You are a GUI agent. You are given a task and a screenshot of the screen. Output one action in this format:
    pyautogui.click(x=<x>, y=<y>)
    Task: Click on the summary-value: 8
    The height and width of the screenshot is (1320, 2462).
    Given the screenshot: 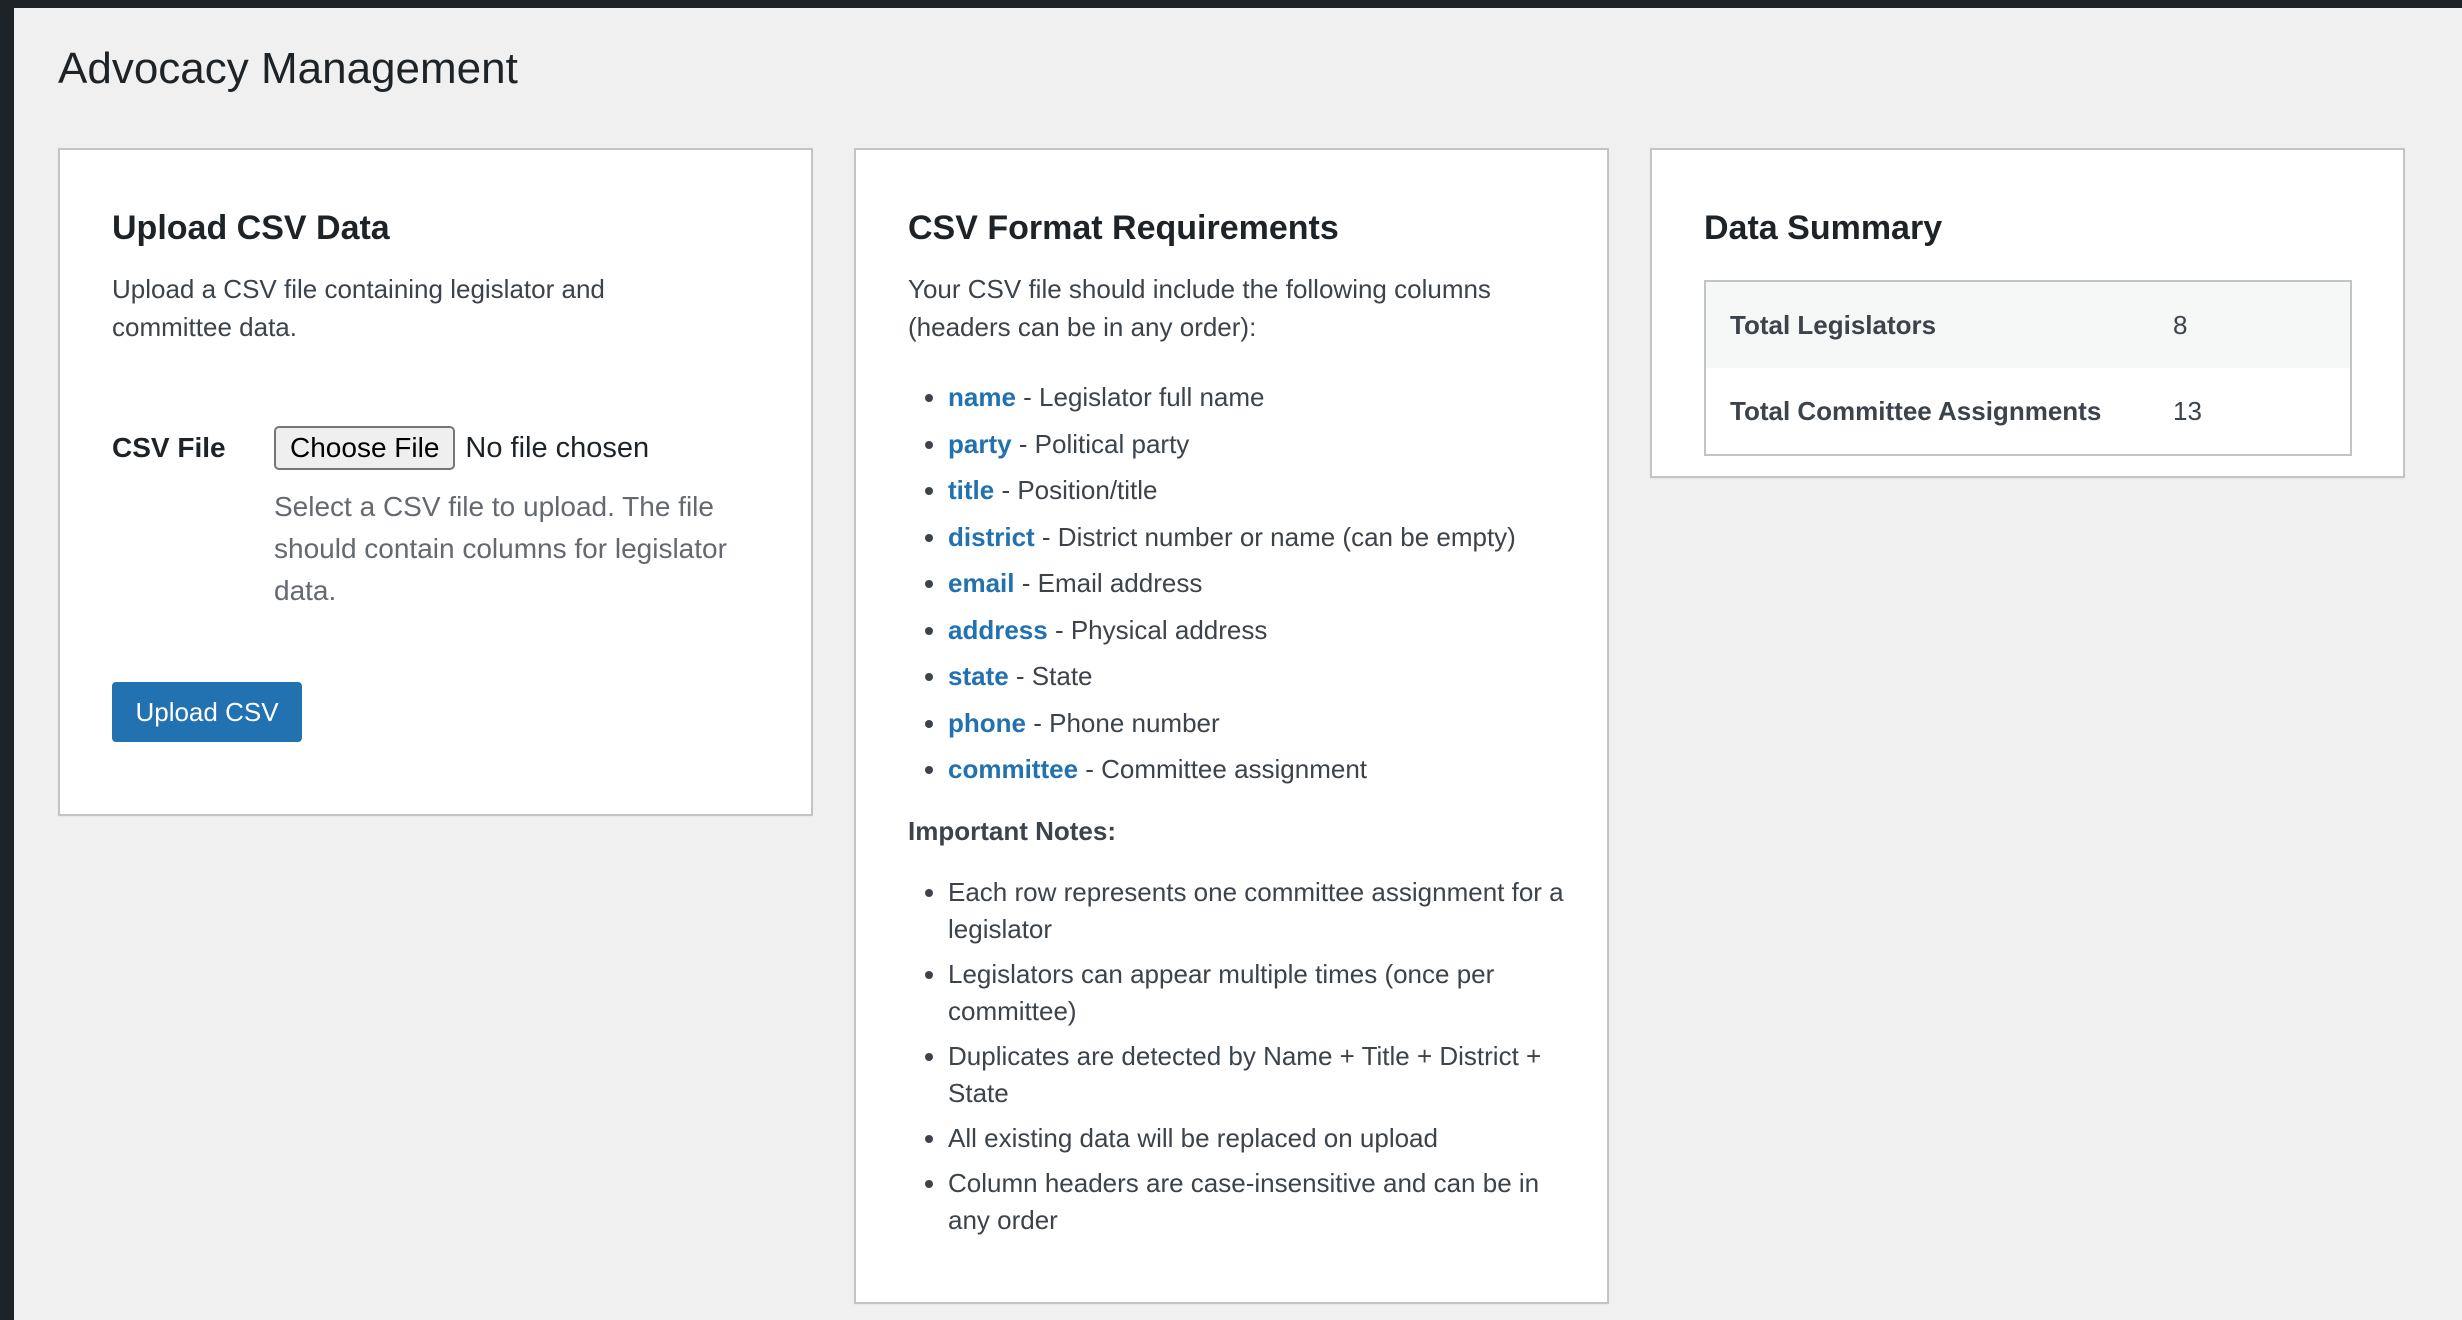 What is the action you would take?
    pyautogui.click(x=2180, y=324)
    